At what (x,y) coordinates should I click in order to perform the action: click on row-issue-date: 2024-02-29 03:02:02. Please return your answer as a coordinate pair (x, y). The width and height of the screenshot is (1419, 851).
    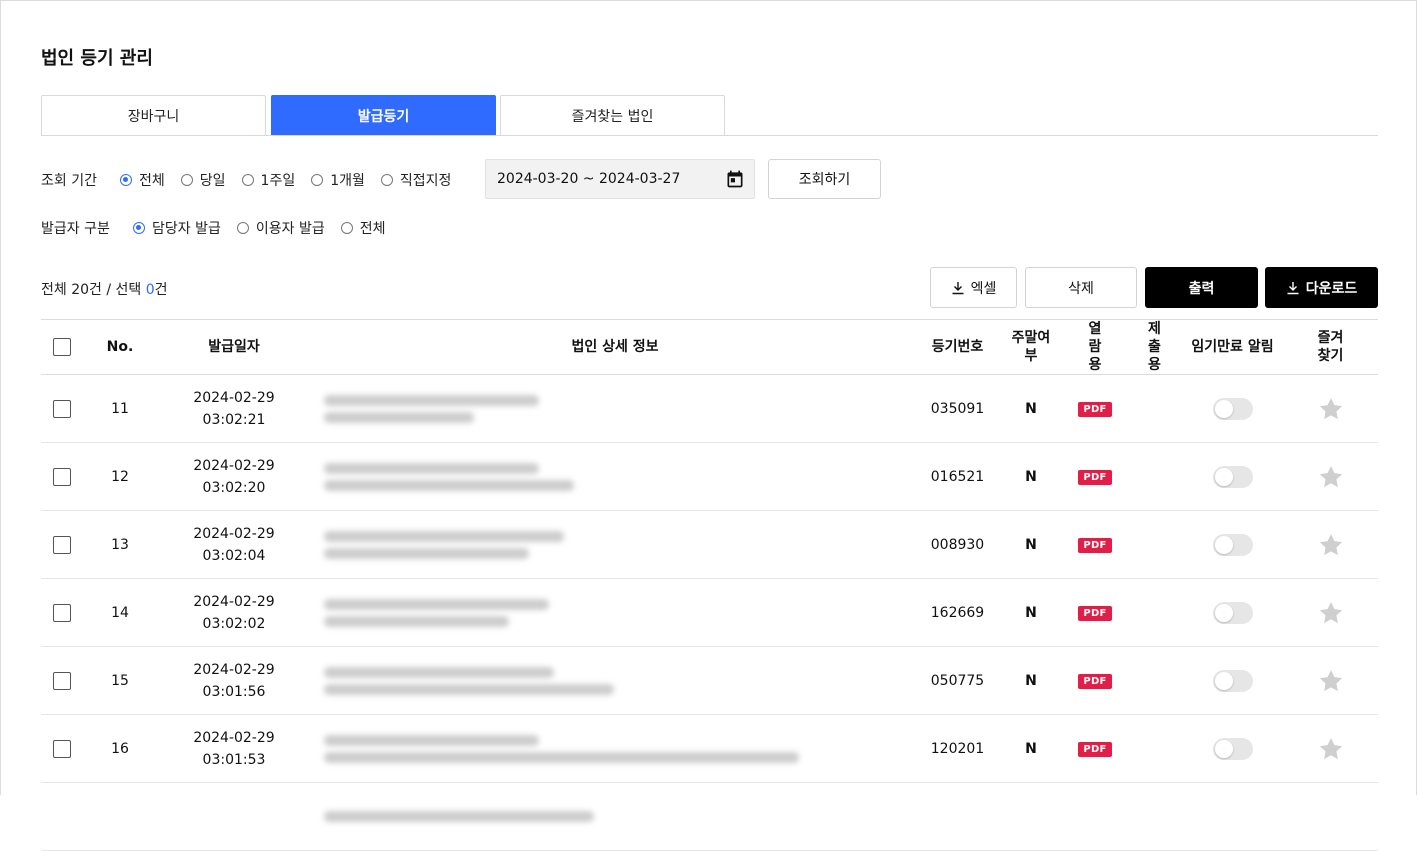
    Looking at the image, I should click on (234, 612).